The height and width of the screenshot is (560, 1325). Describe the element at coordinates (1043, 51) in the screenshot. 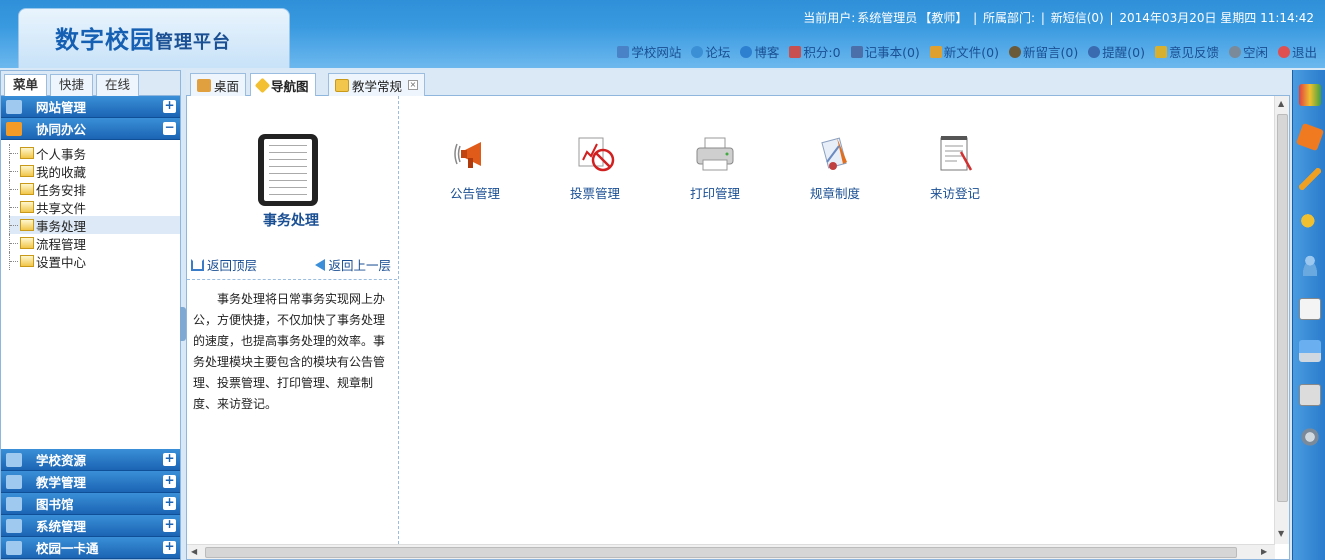

I see `link-message: 新留言(0)` at that location.